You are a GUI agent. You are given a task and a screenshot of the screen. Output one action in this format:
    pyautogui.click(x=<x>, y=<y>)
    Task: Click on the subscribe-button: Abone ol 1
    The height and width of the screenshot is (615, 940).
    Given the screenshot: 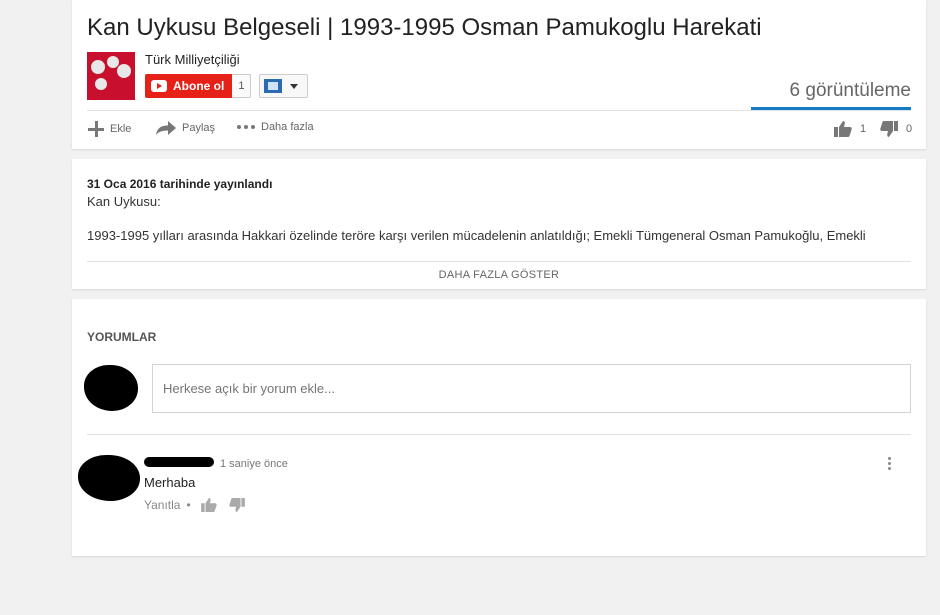 What is the action you would take?
    pyautogui.click(x=198, y=86)
    